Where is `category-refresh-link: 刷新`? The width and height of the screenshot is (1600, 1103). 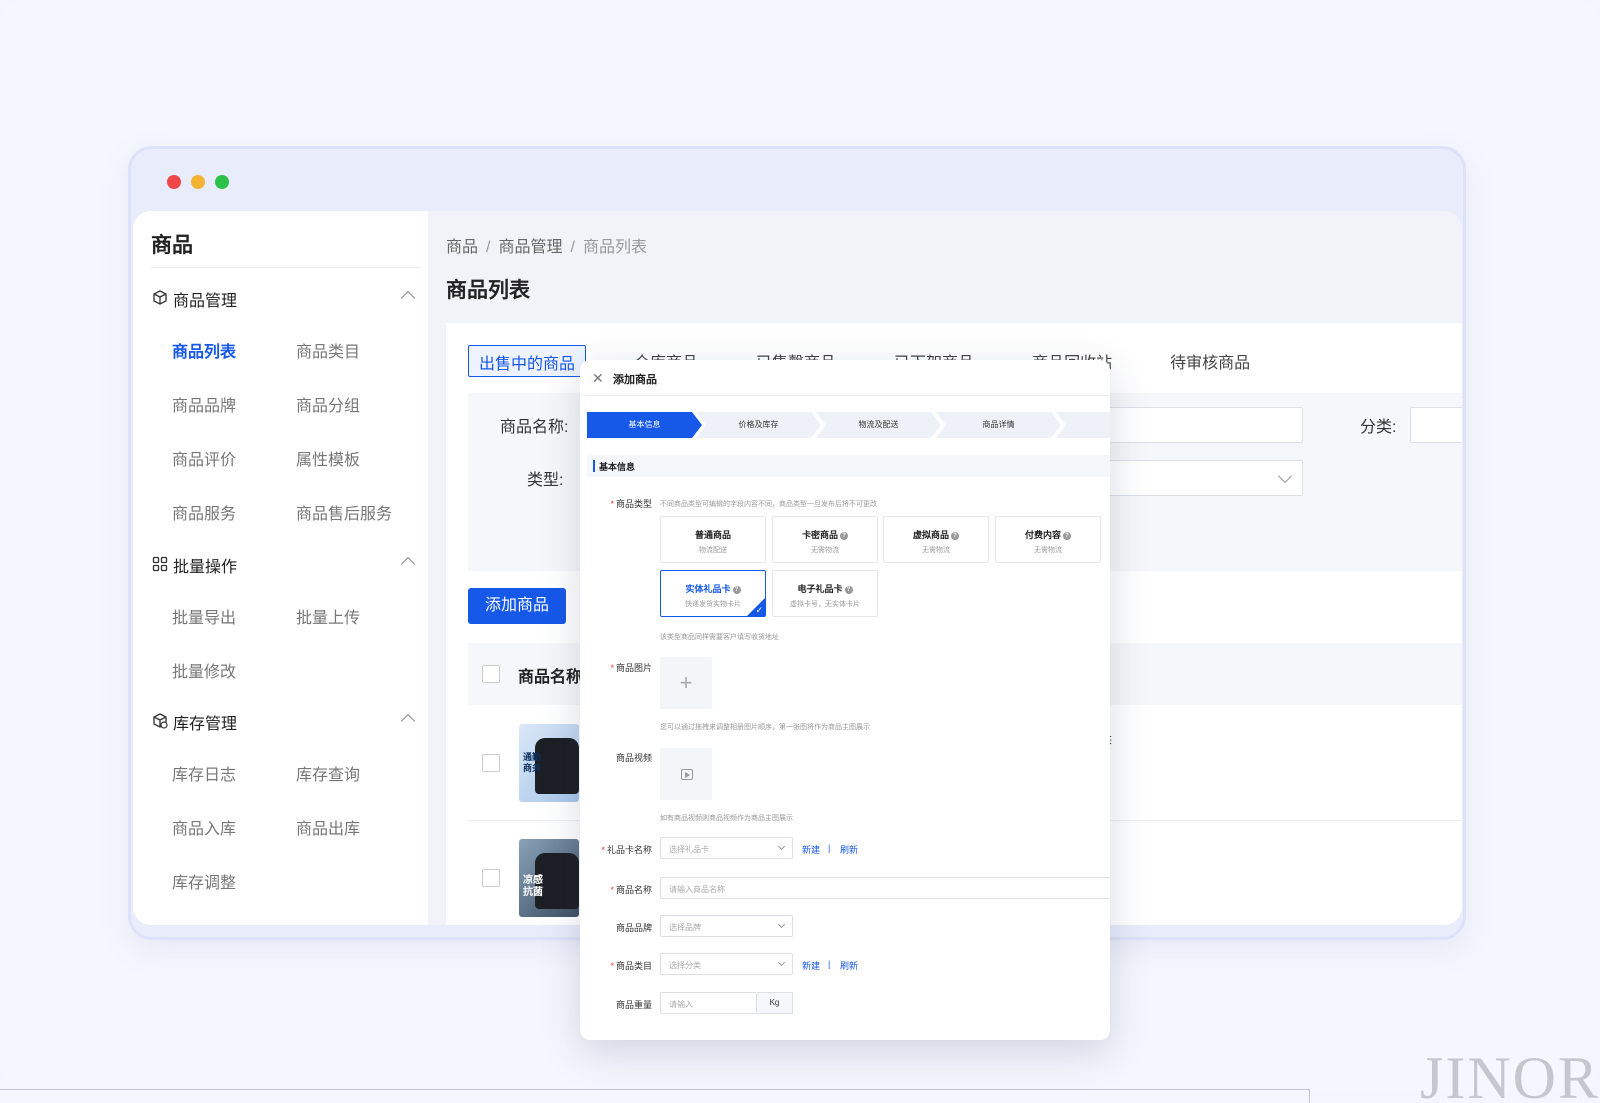
category-refresh-link: 刷新 is located at coordinates (849, 965).